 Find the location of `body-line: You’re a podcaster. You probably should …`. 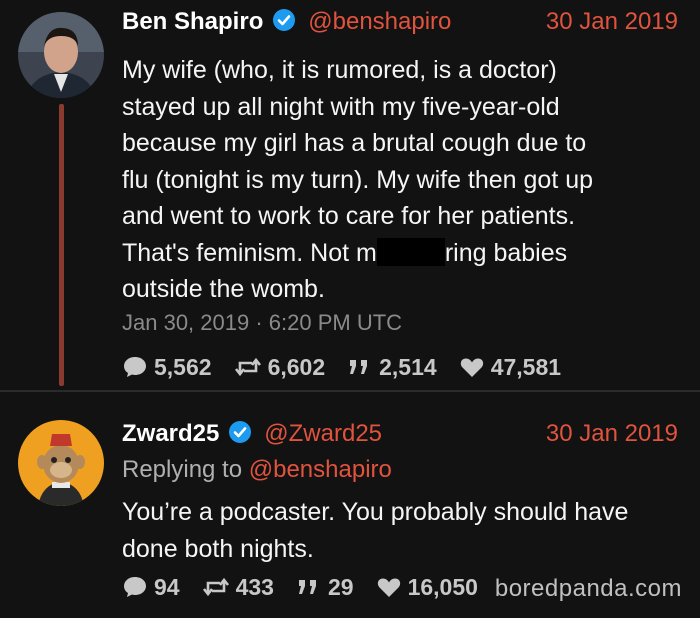

body-line: You’re a podcaster. You probably should … is located at coordinates (375, 512).